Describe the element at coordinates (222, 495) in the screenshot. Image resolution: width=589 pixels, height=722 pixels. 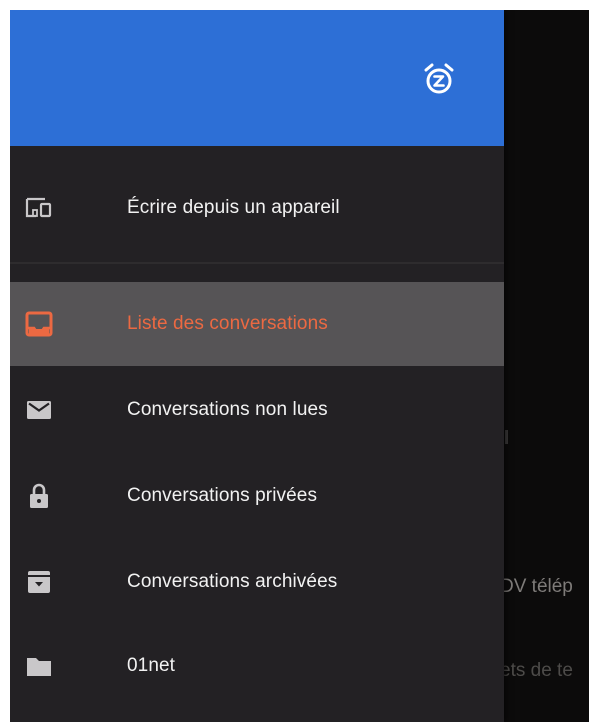
I see `menu-item-label: Conversations privées` at that location.